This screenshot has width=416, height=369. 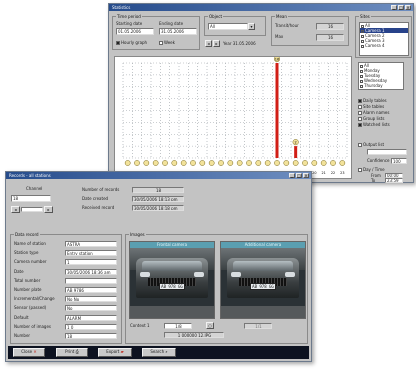 I want to click on days-list: All Monday Tuesday Wednesday Thursday, so click(x=381, y=76).